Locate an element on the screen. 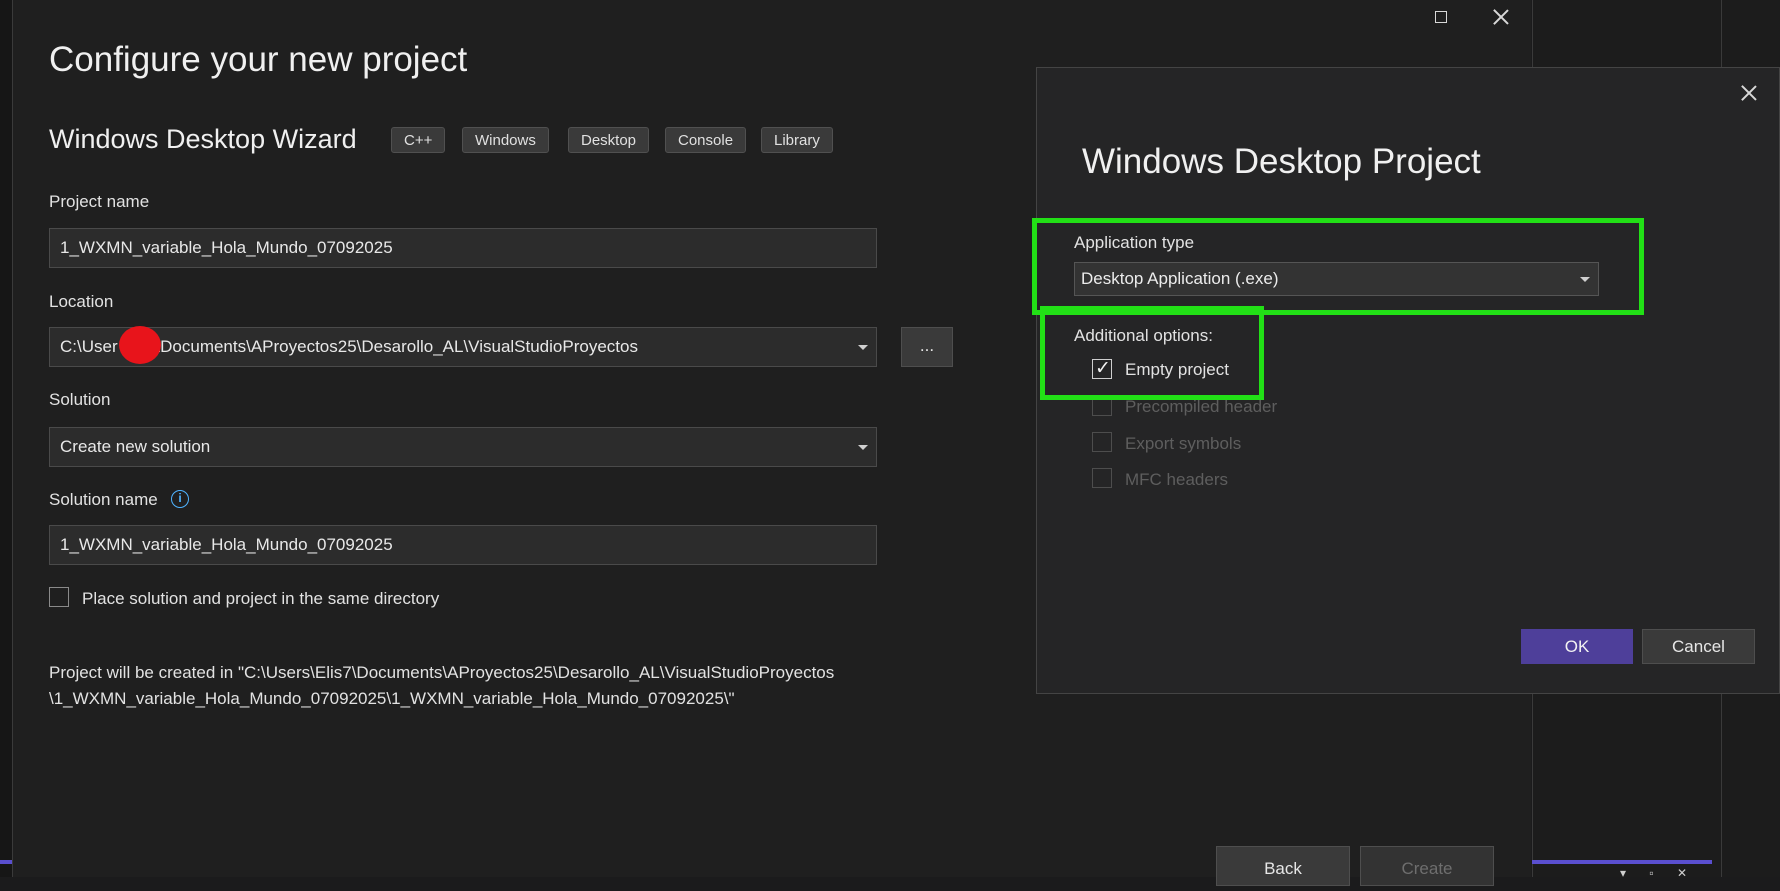 The width and height of the screenshot is (1780, 891). window-close-button is located at coordinates (1501, 17).